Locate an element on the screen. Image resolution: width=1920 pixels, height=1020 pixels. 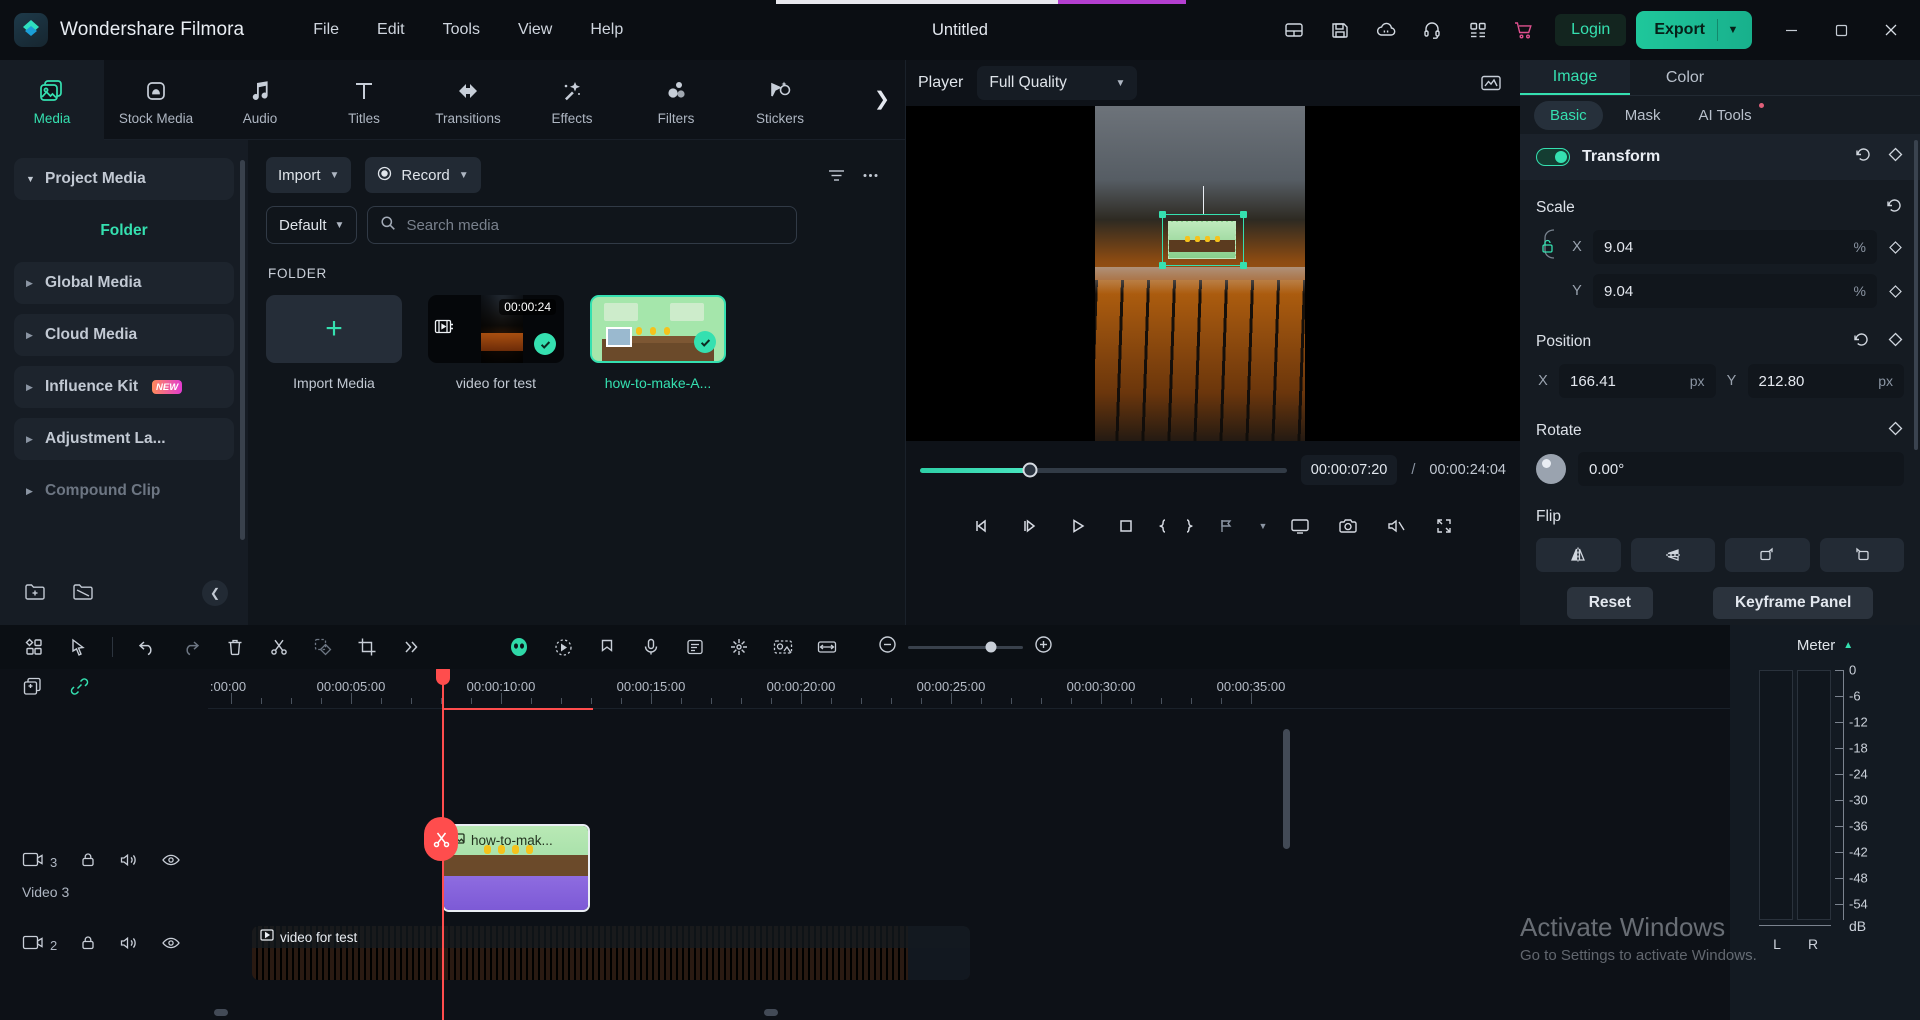
zoom-slider is located at coordinates (965, 647).